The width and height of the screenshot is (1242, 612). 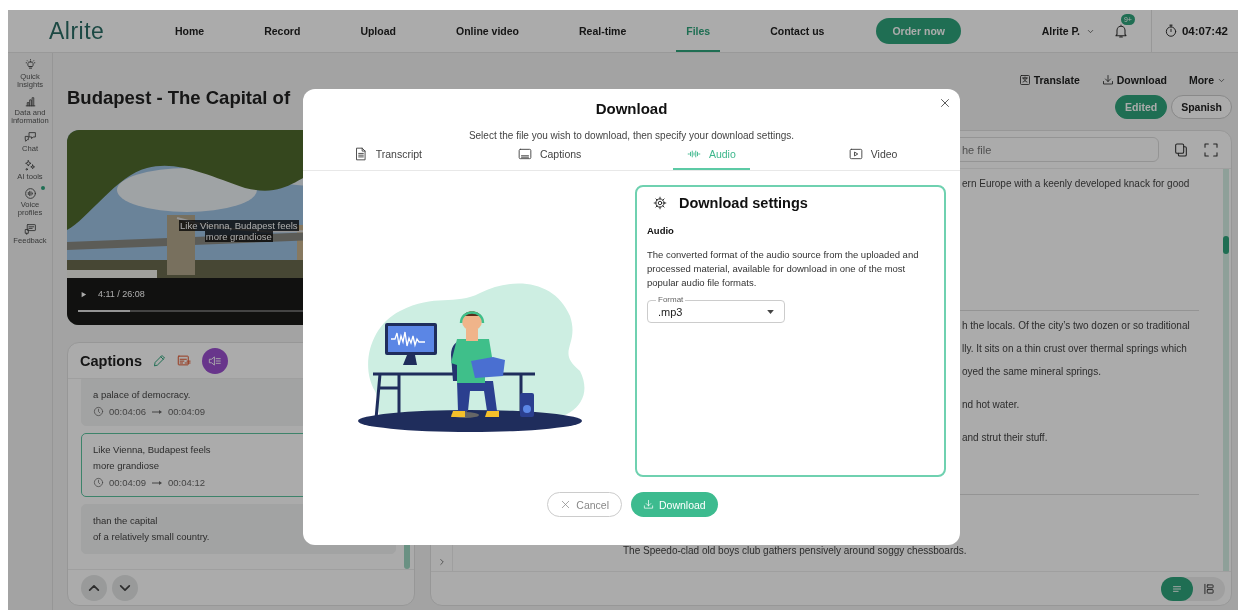 What do you see at coordinates (360, 154) in the screenshot?
I see `document-icon` at bounding box center [360, 154].